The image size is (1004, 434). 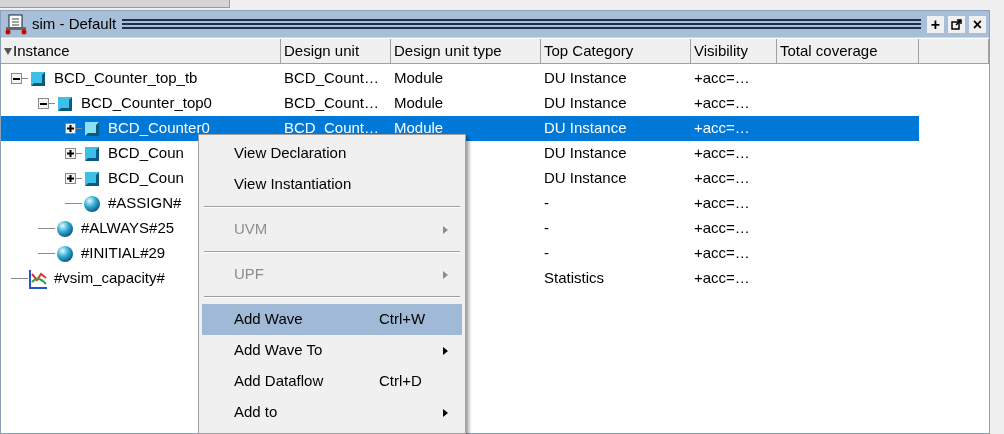 I want to click on column-header: Total coverage, so click(x=848, y=51).